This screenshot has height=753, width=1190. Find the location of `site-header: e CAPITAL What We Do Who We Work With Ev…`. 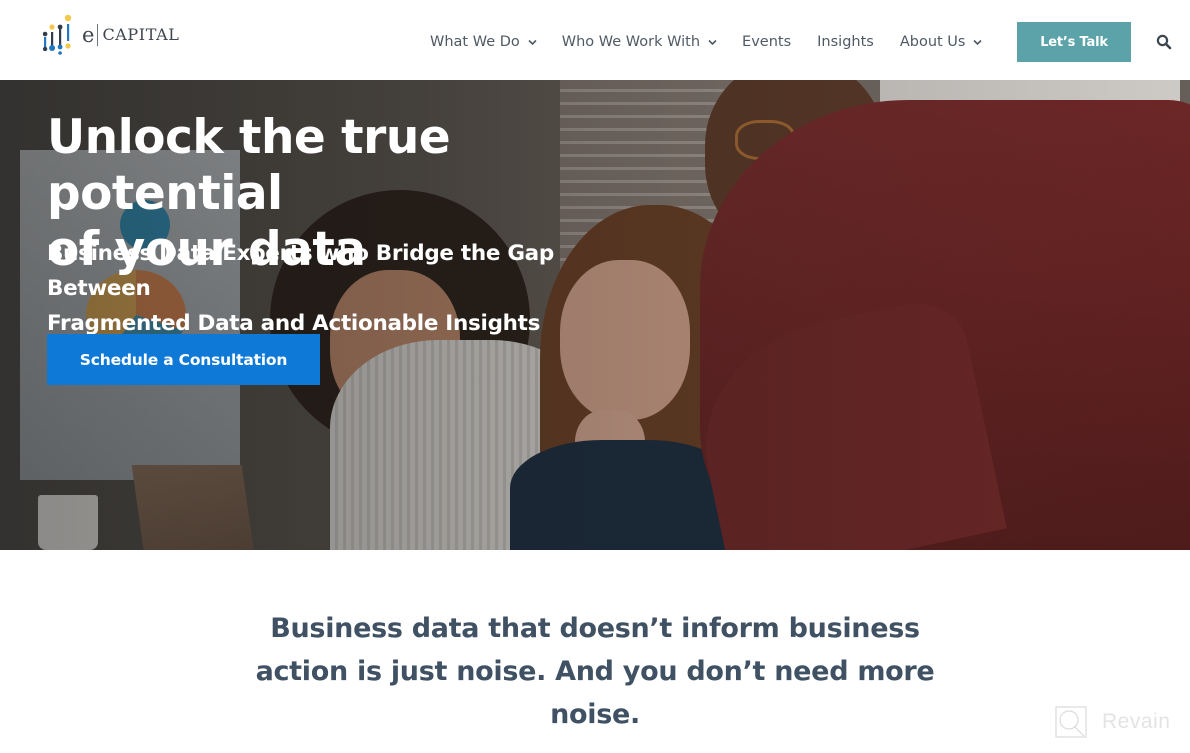

site-header: e CAPITAL What We Do Who We Work With Ev… is located at coordinates (595, 40).